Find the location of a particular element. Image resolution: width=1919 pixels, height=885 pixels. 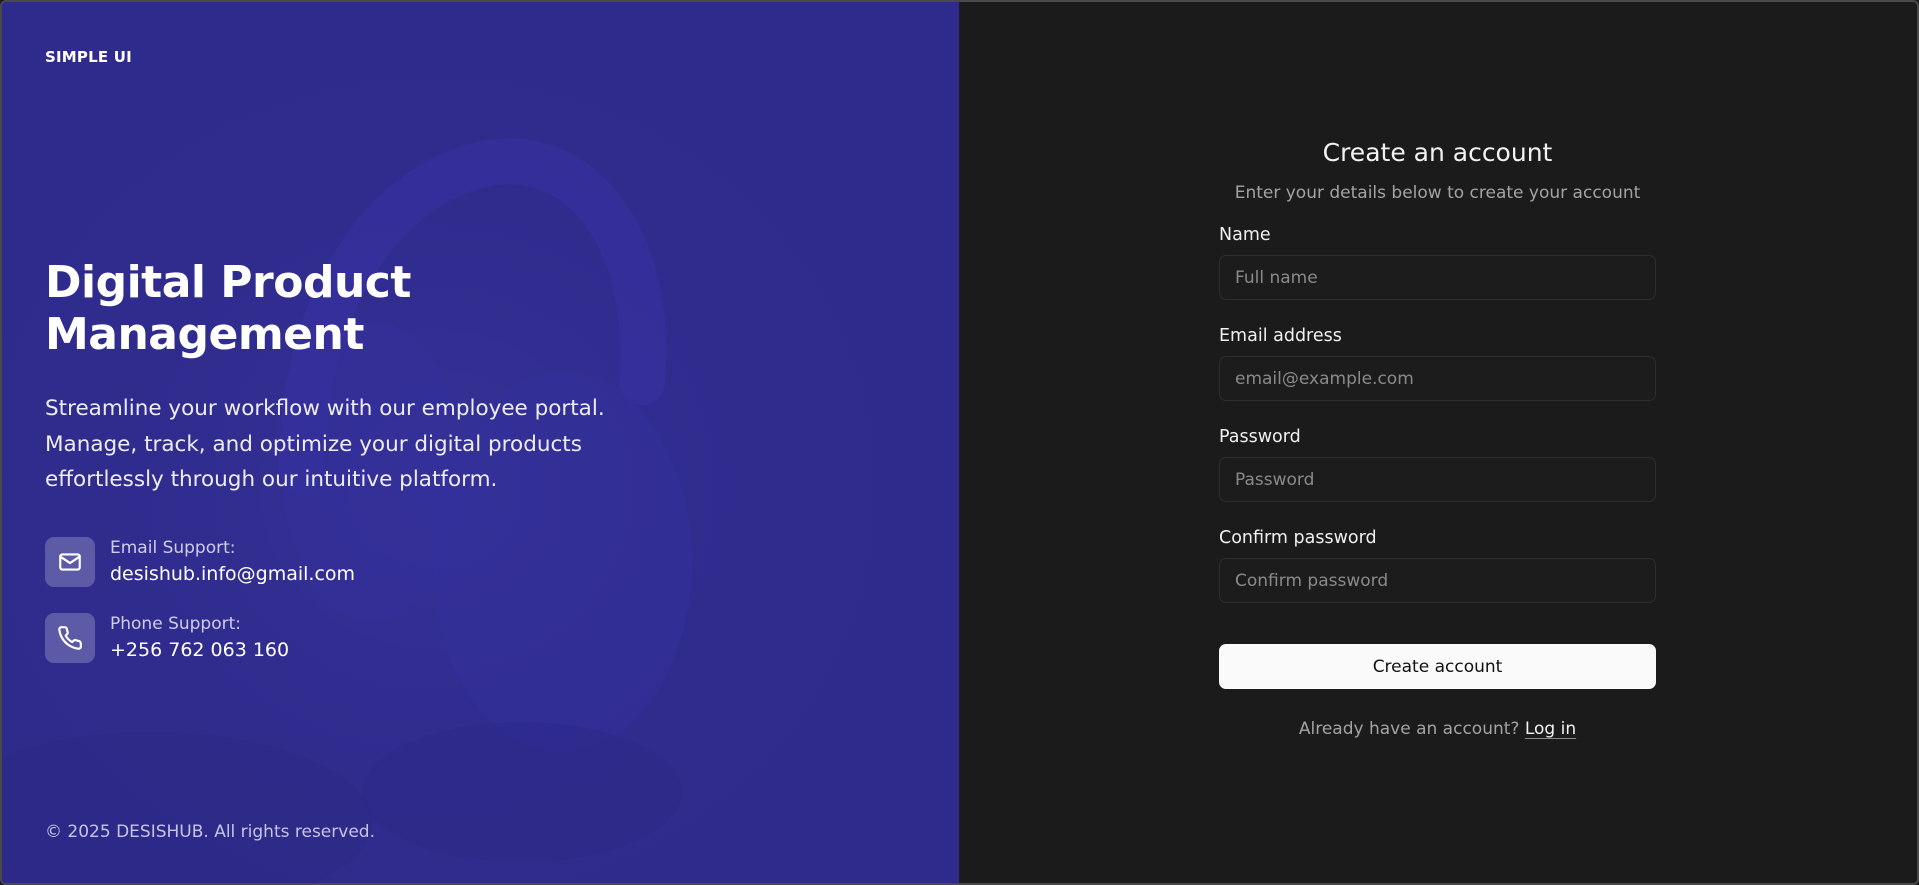

login-prompt-text: Already have an account? is located at coordinates (1409, 729).